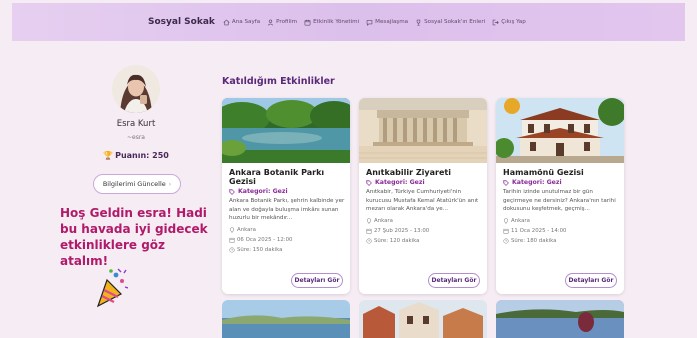  Describe the element at coordinates (392, 22) in the screenshot. I see `nav-item-label: Mesajlaşma` at that location.